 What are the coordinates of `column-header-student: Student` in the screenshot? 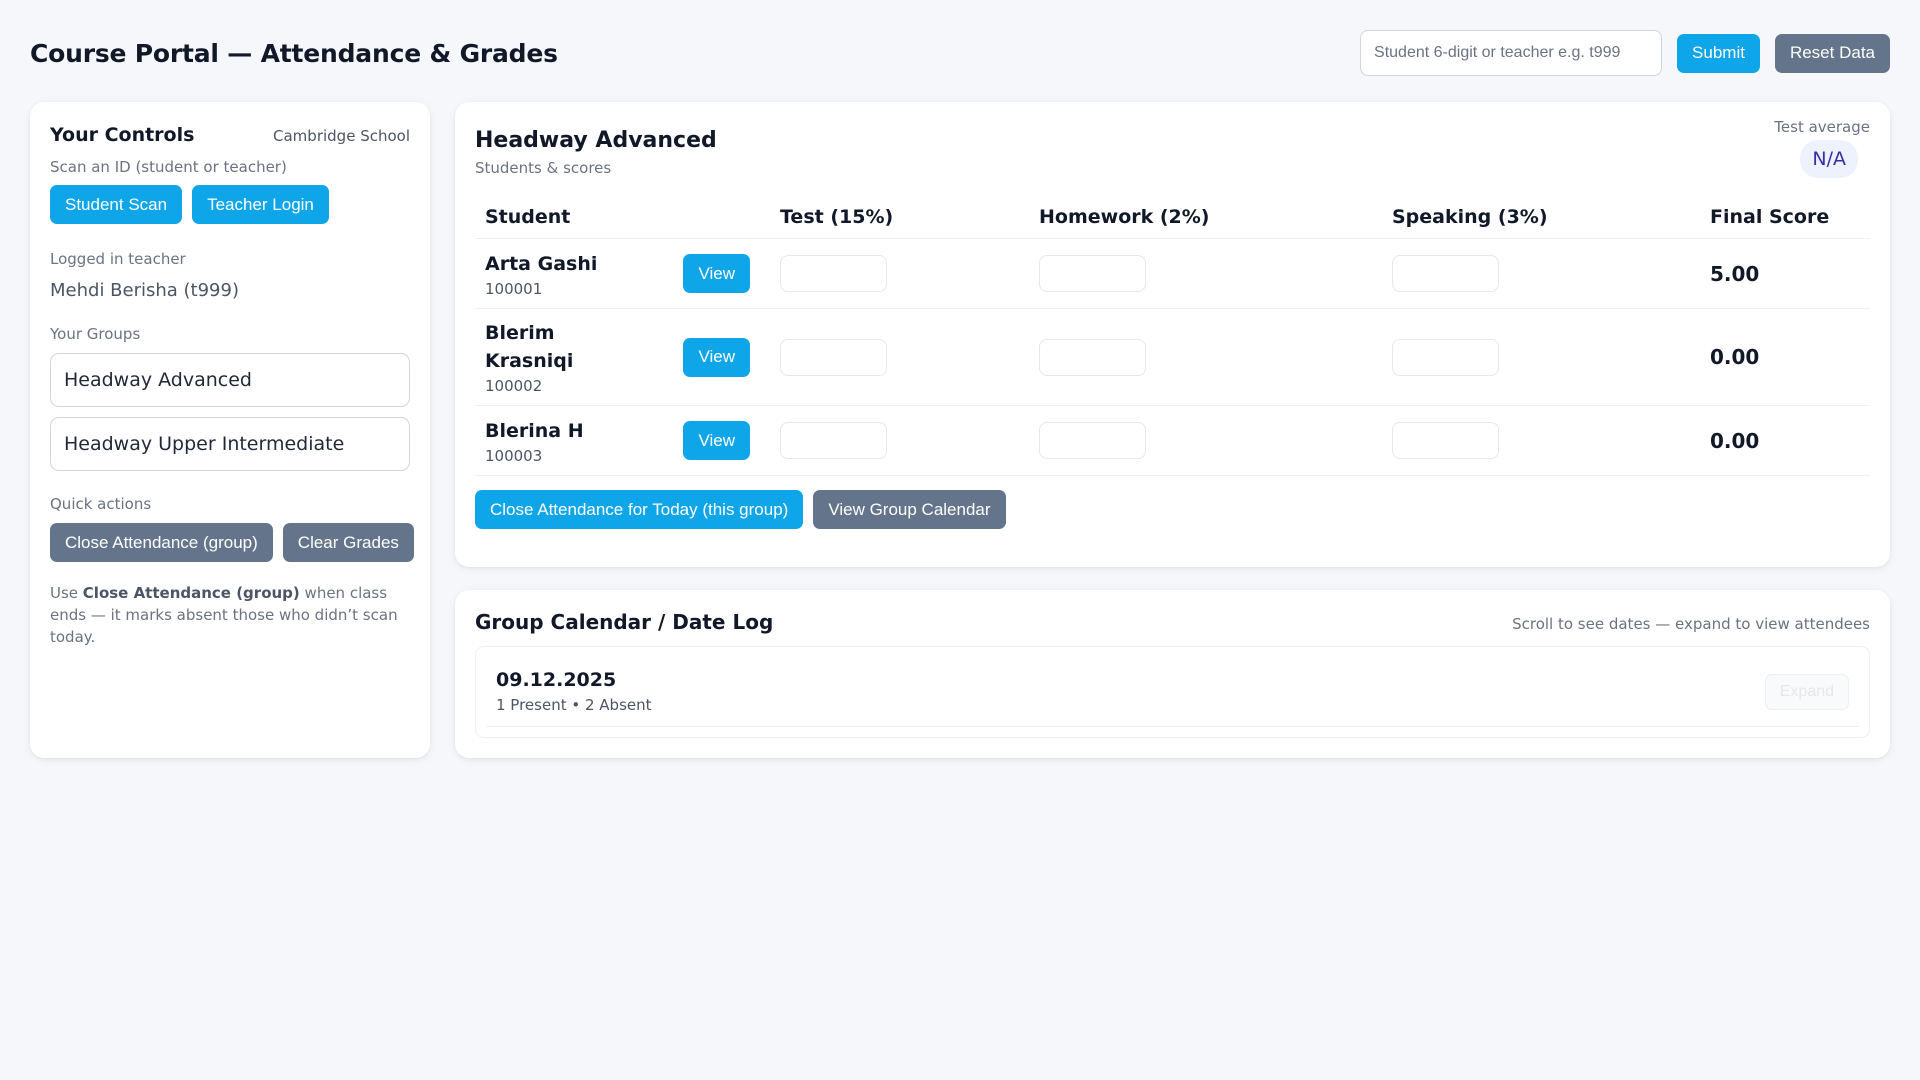 It's located at (622, 222).